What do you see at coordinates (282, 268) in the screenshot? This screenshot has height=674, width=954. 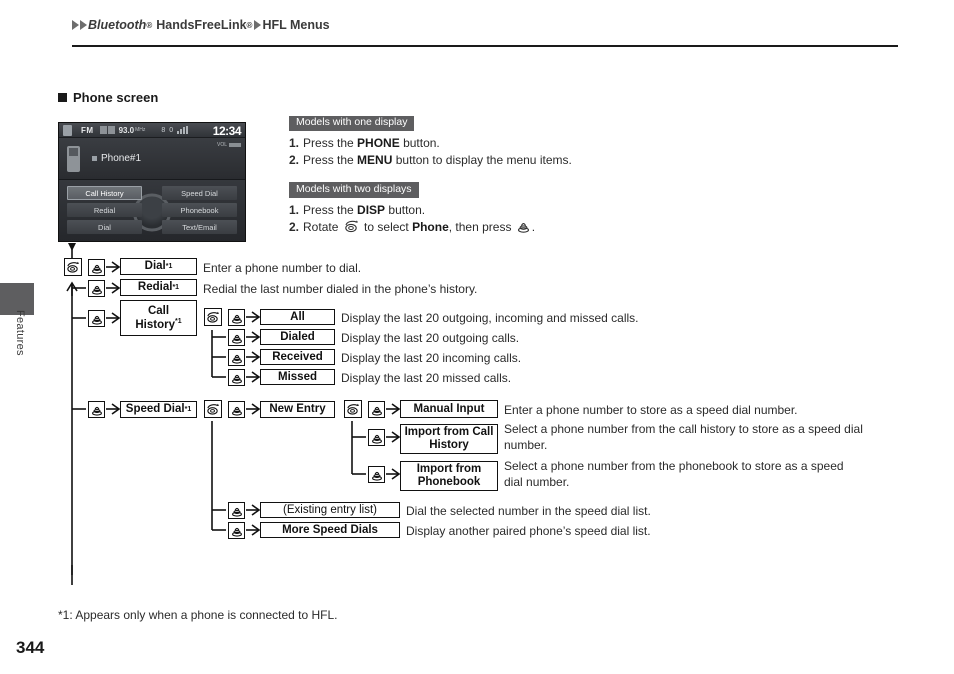 I see `flow-desc-dial: Enter a phone number to dial.` at bounding box center [282, 268].